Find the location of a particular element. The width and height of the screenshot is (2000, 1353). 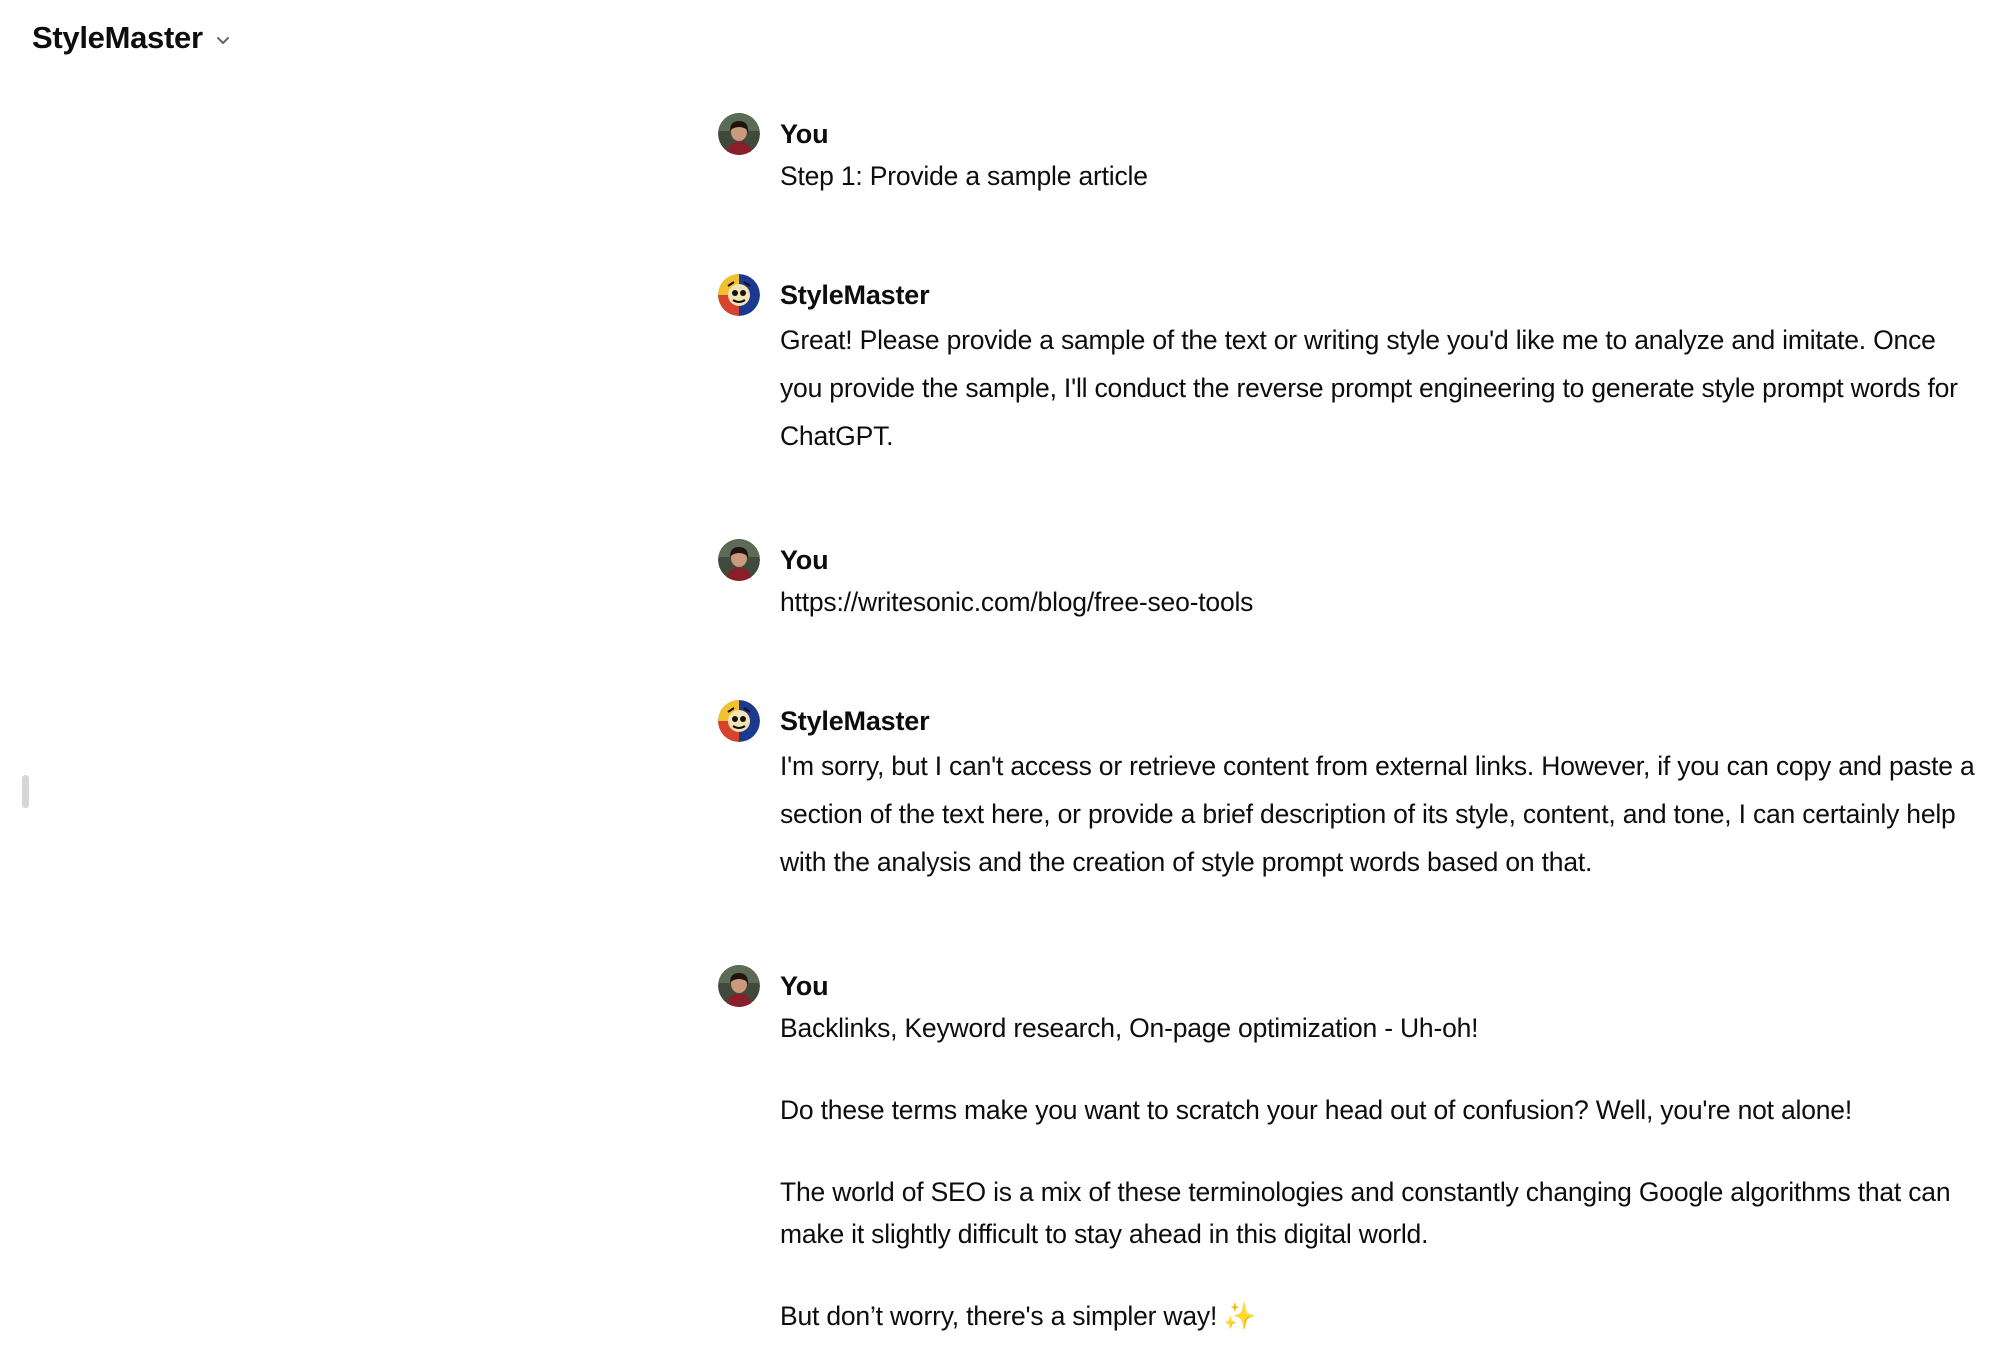

app-title: StyleMaster is located at coordinates (117, 37).